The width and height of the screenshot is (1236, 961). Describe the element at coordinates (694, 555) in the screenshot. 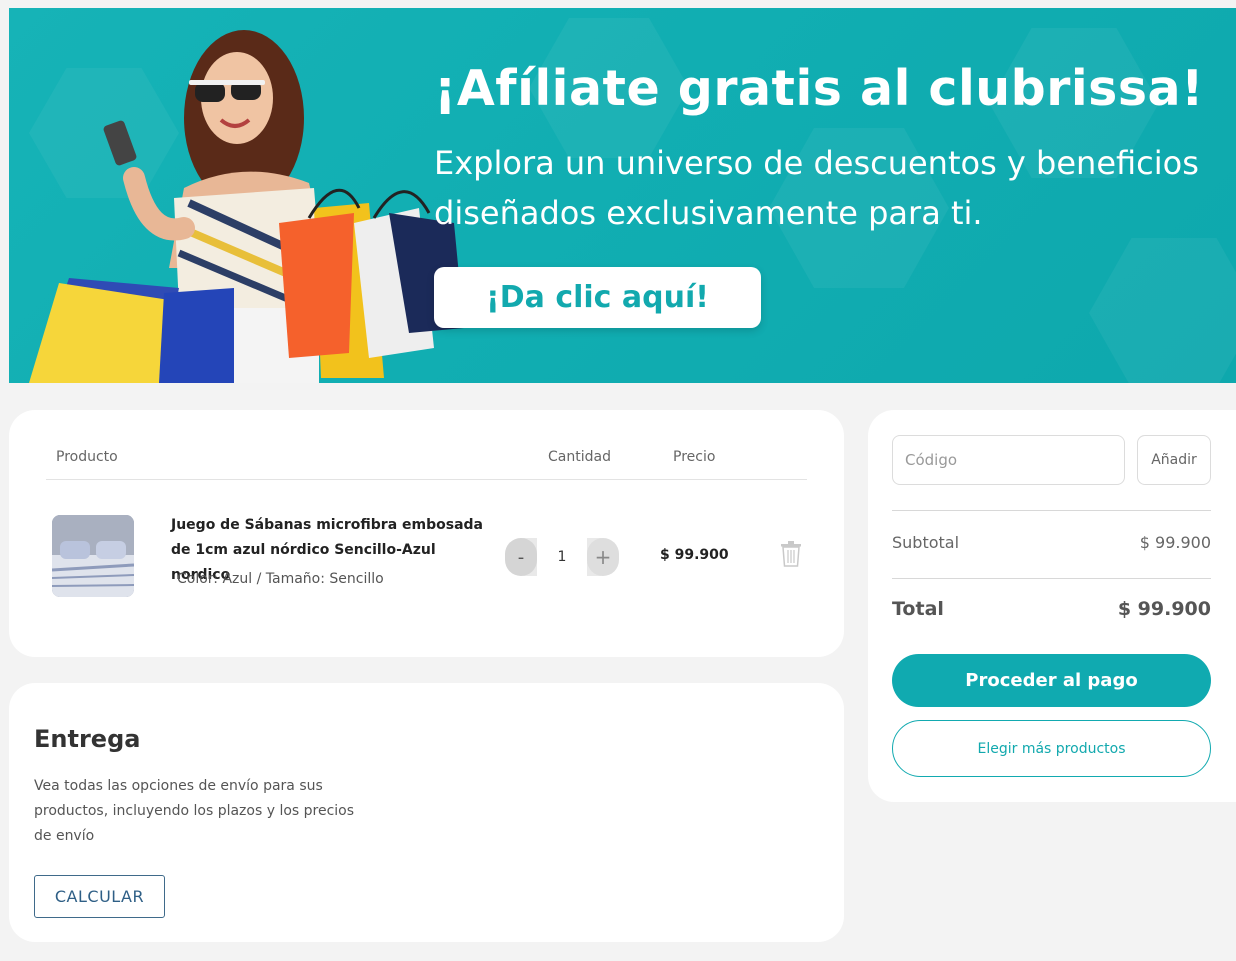

I see `line-price: $ 99.900` at that location.